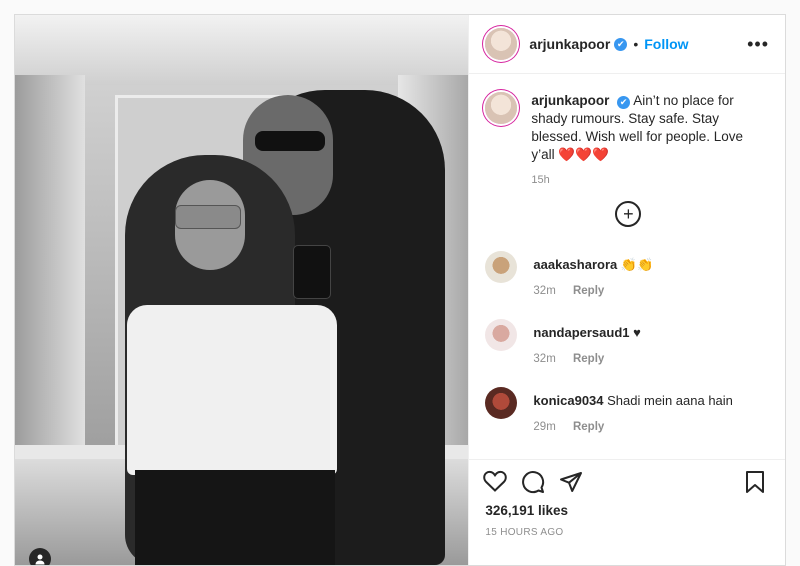  Describe the element at coordinates (50, 285) in the screenshot. I see `photo-wall-left` at that location.